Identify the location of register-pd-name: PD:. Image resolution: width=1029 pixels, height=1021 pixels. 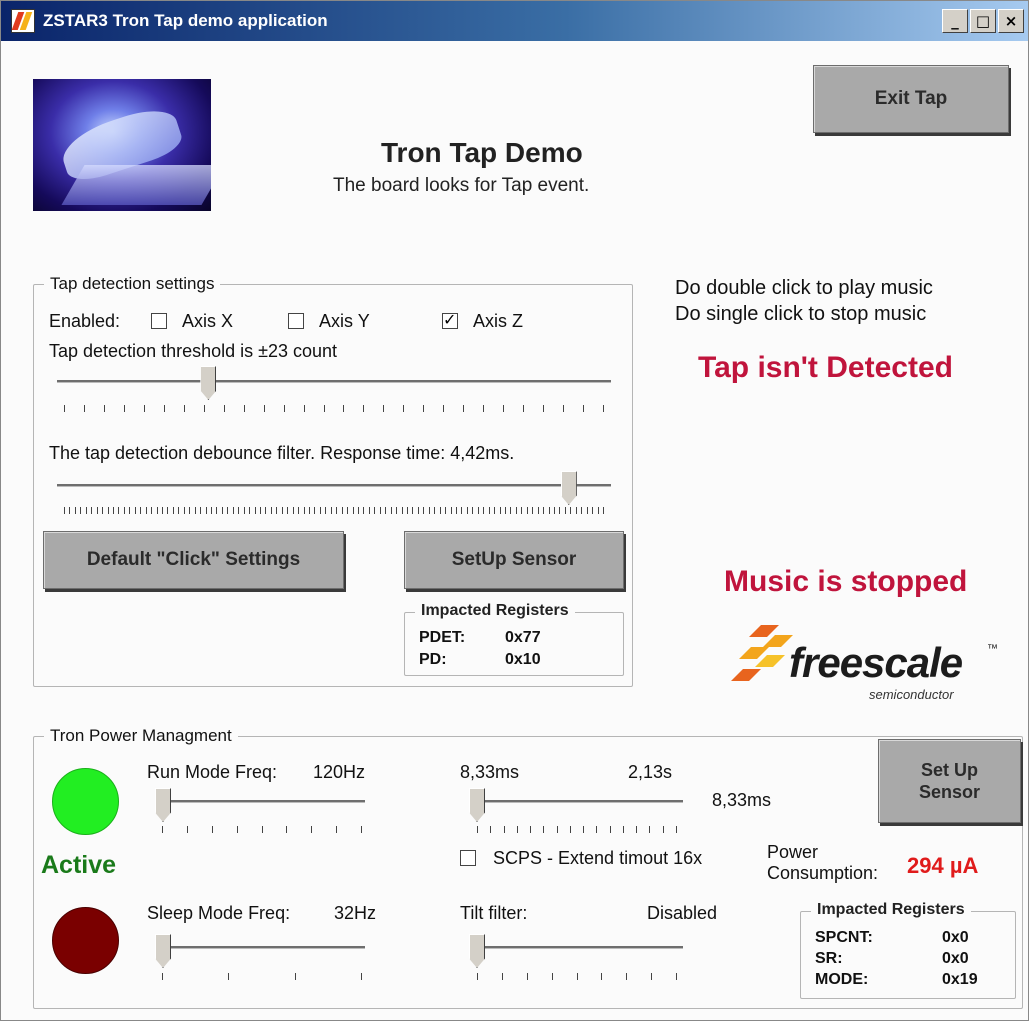
(433, 659).